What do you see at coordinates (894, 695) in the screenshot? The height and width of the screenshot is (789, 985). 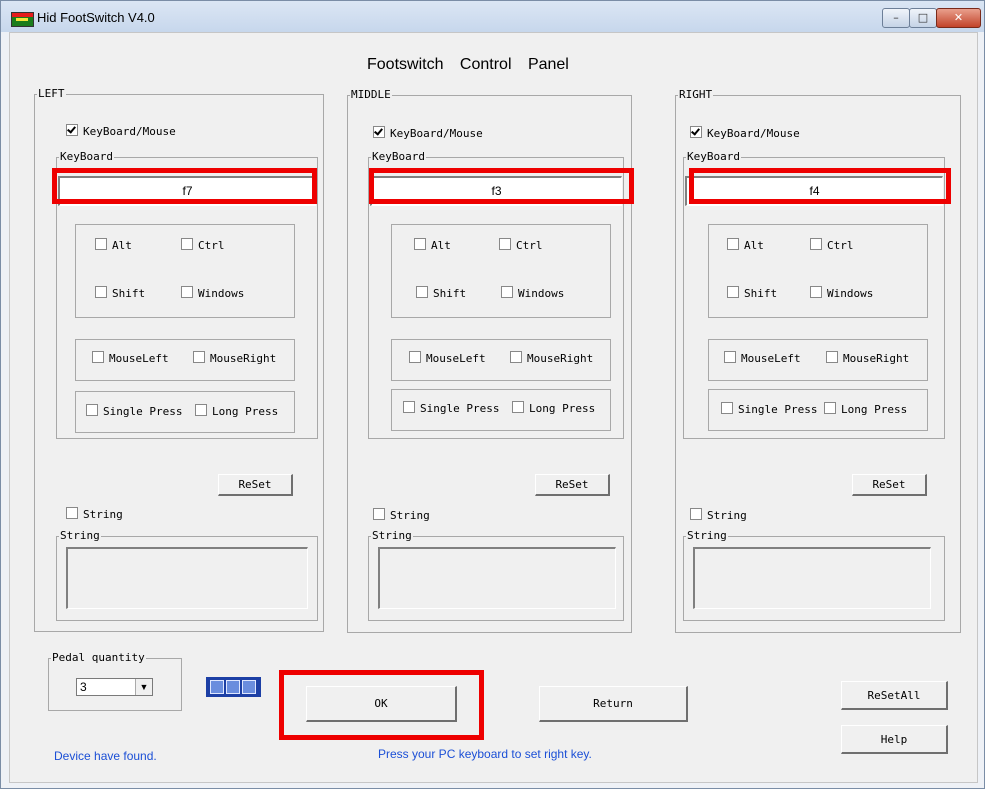 I see `reset-all-button: ReSetAll` at bounding box center [894, 695].